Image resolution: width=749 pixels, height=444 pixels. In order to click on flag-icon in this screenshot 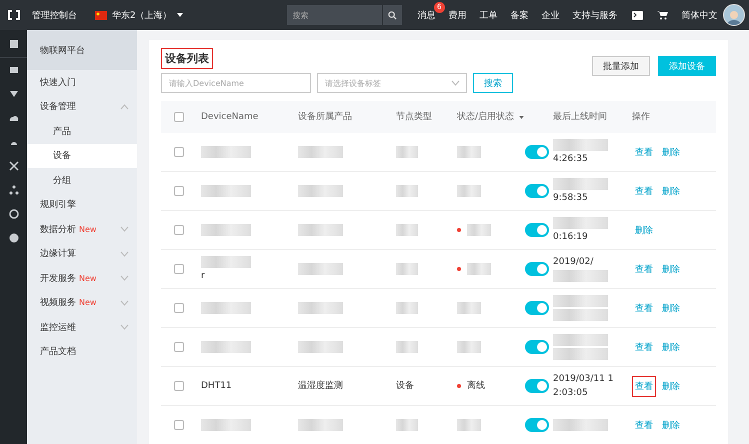, I will do `click(101, 15)`.